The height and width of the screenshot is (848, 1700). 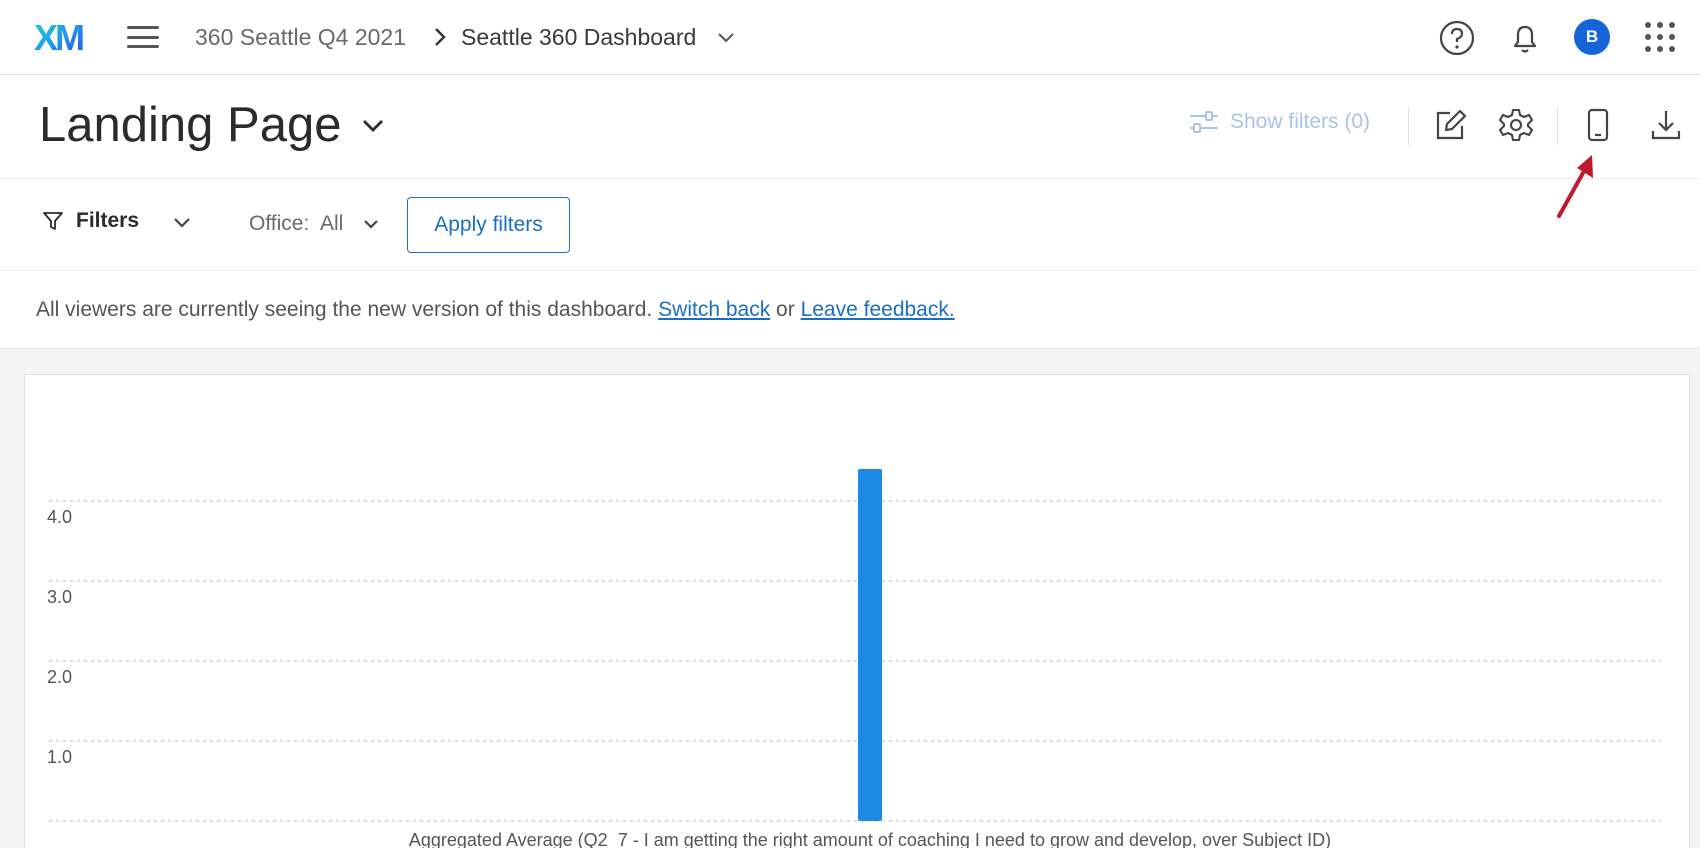 I want to click on bell-icon, so click(x=1525, y=38).